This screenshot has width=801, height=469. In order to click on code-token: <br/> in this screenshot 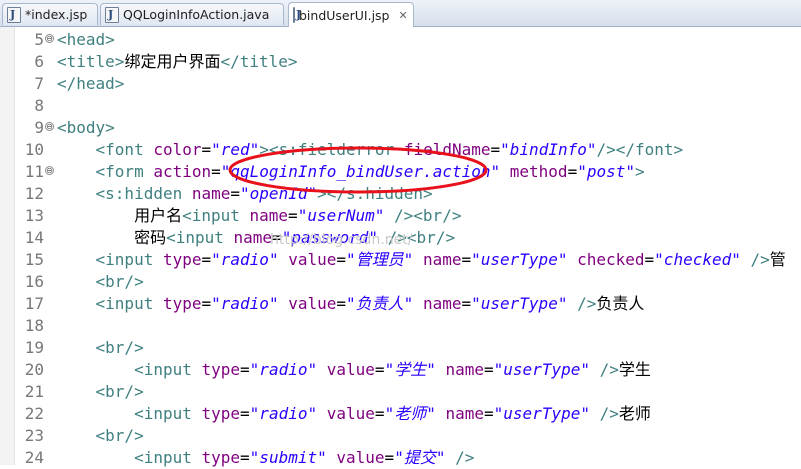, I will do `click(119, 435)`.